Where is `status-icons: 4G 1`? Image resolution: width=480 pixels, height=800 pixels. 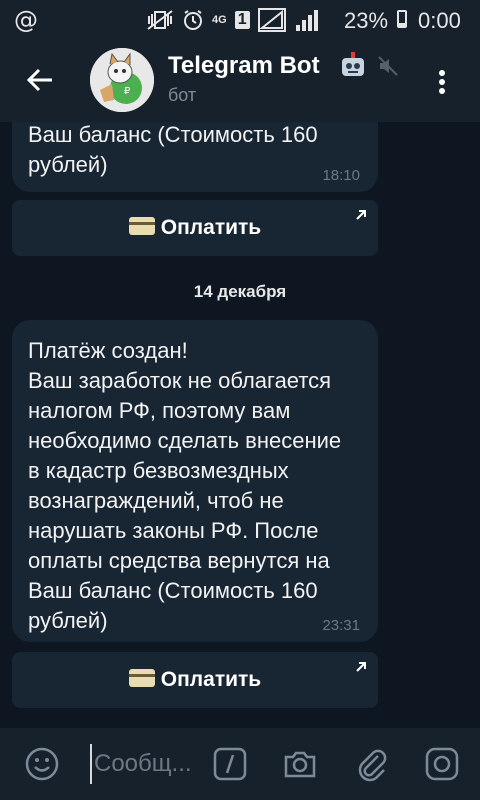
status-icons: 4G 1 is located at coordinates (233, 20).